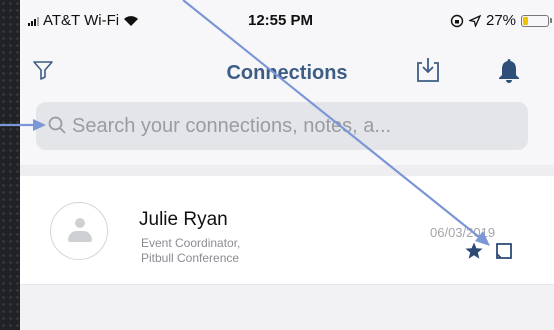  I want to click on annotation-arrowhead-icon, so click(482, 238).